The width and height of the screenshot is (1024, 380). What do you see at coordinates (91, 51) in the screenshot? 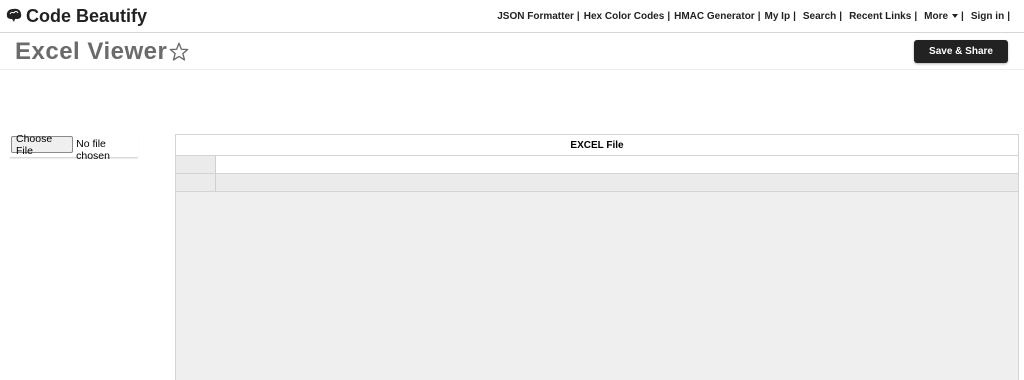
I see `page-title-text: Excel Viewer` at bounding box center [91, 51].